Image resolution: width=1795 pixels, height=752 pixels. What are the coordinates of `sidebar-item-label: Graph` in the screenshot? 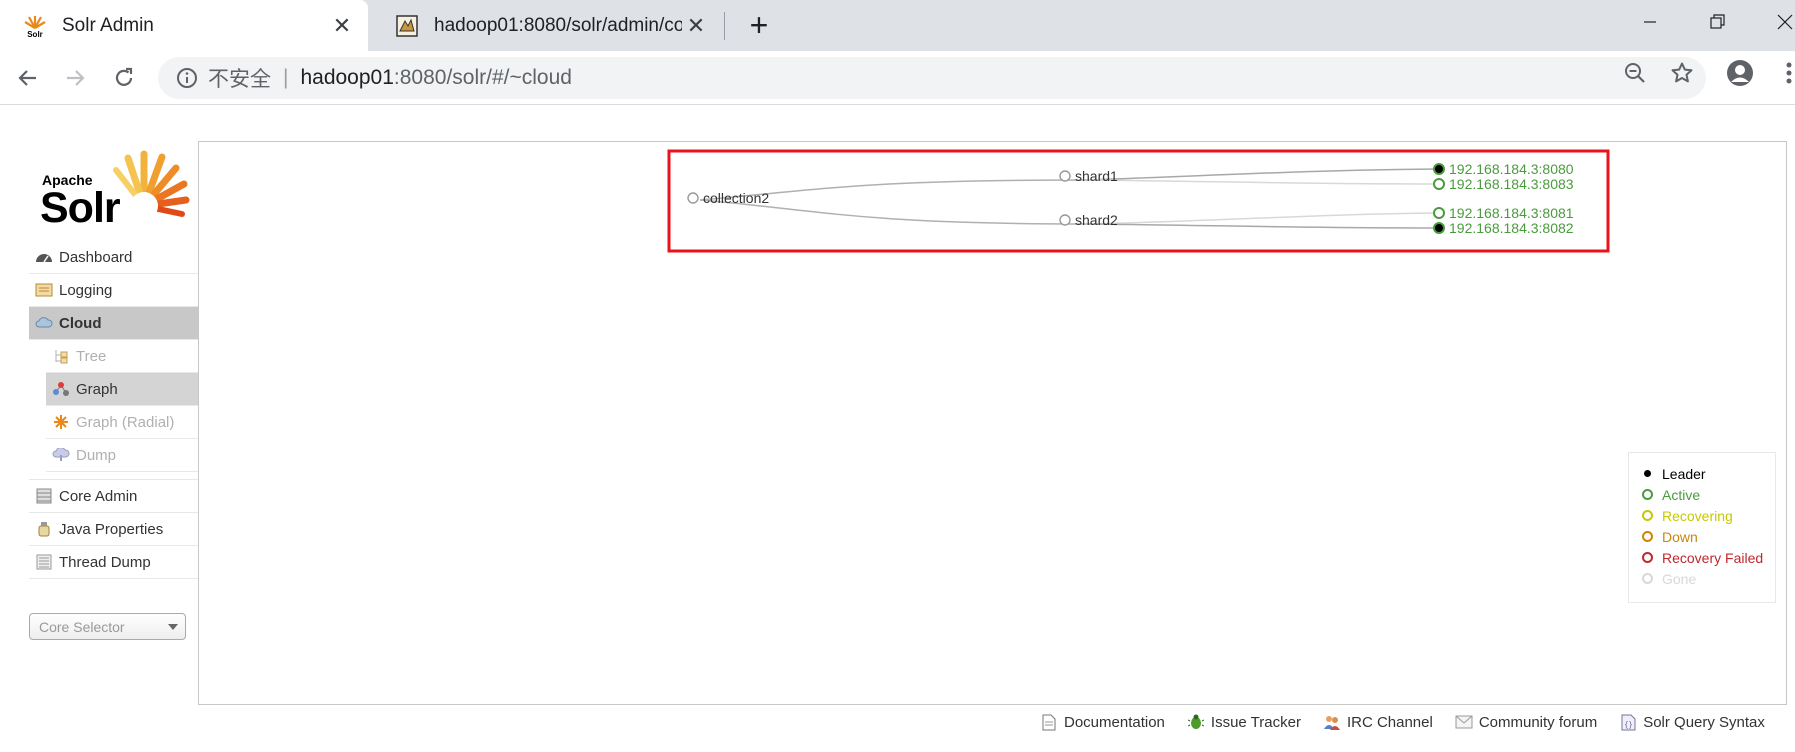 It's located at (97, 389).